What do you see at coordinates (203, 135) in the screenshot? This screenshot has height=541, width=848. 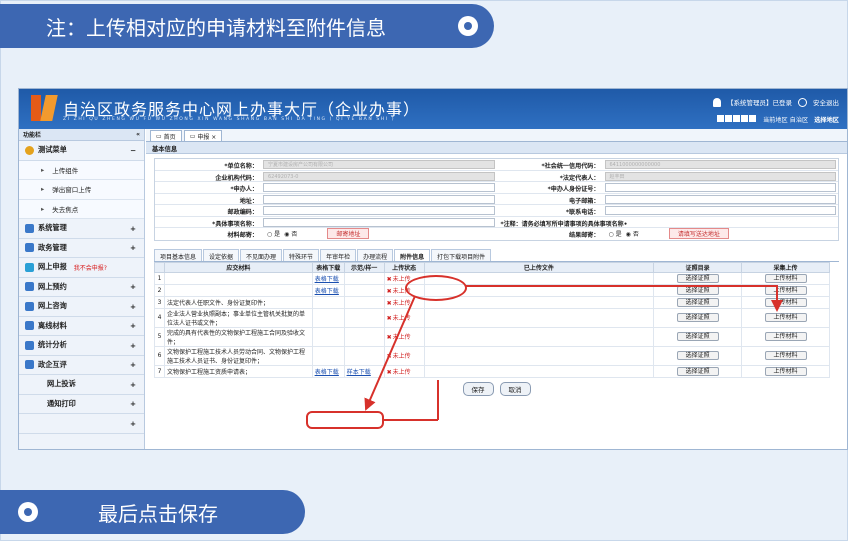 I see `tab-declare: ▭ 申报 ×` at bounding box center [203, 135].